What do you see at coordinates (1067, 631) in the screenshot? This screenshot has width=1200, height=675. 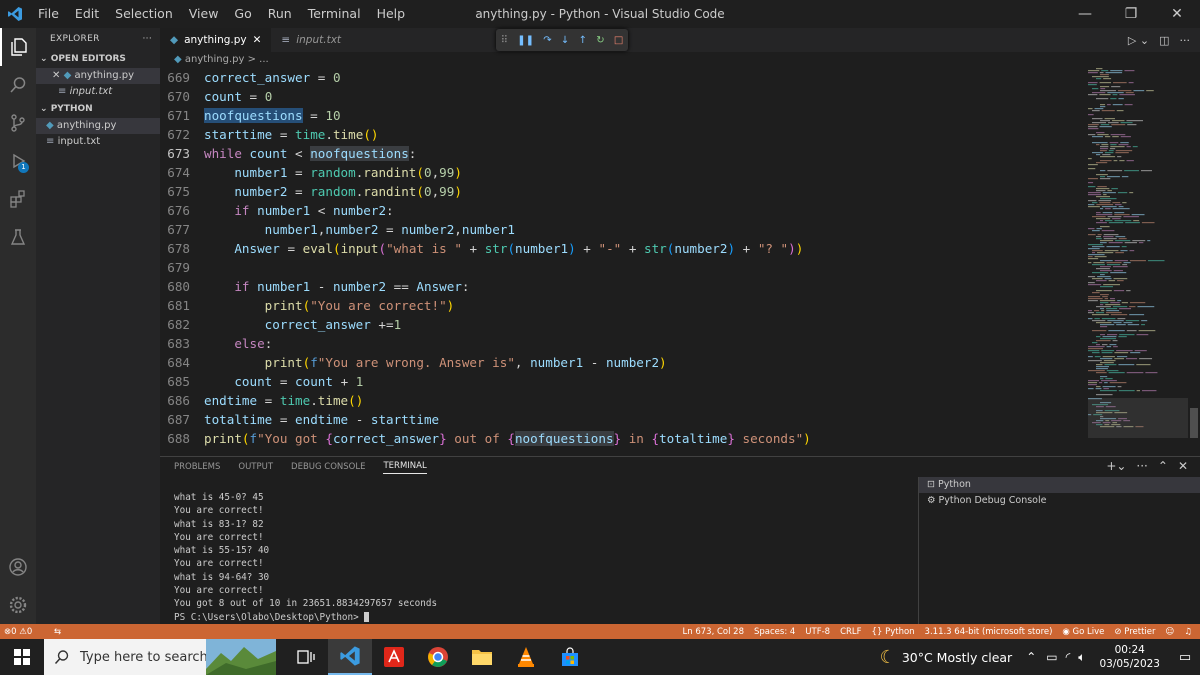 I see `broadcast-icon: ◉` at bounding box center [1067, 631].